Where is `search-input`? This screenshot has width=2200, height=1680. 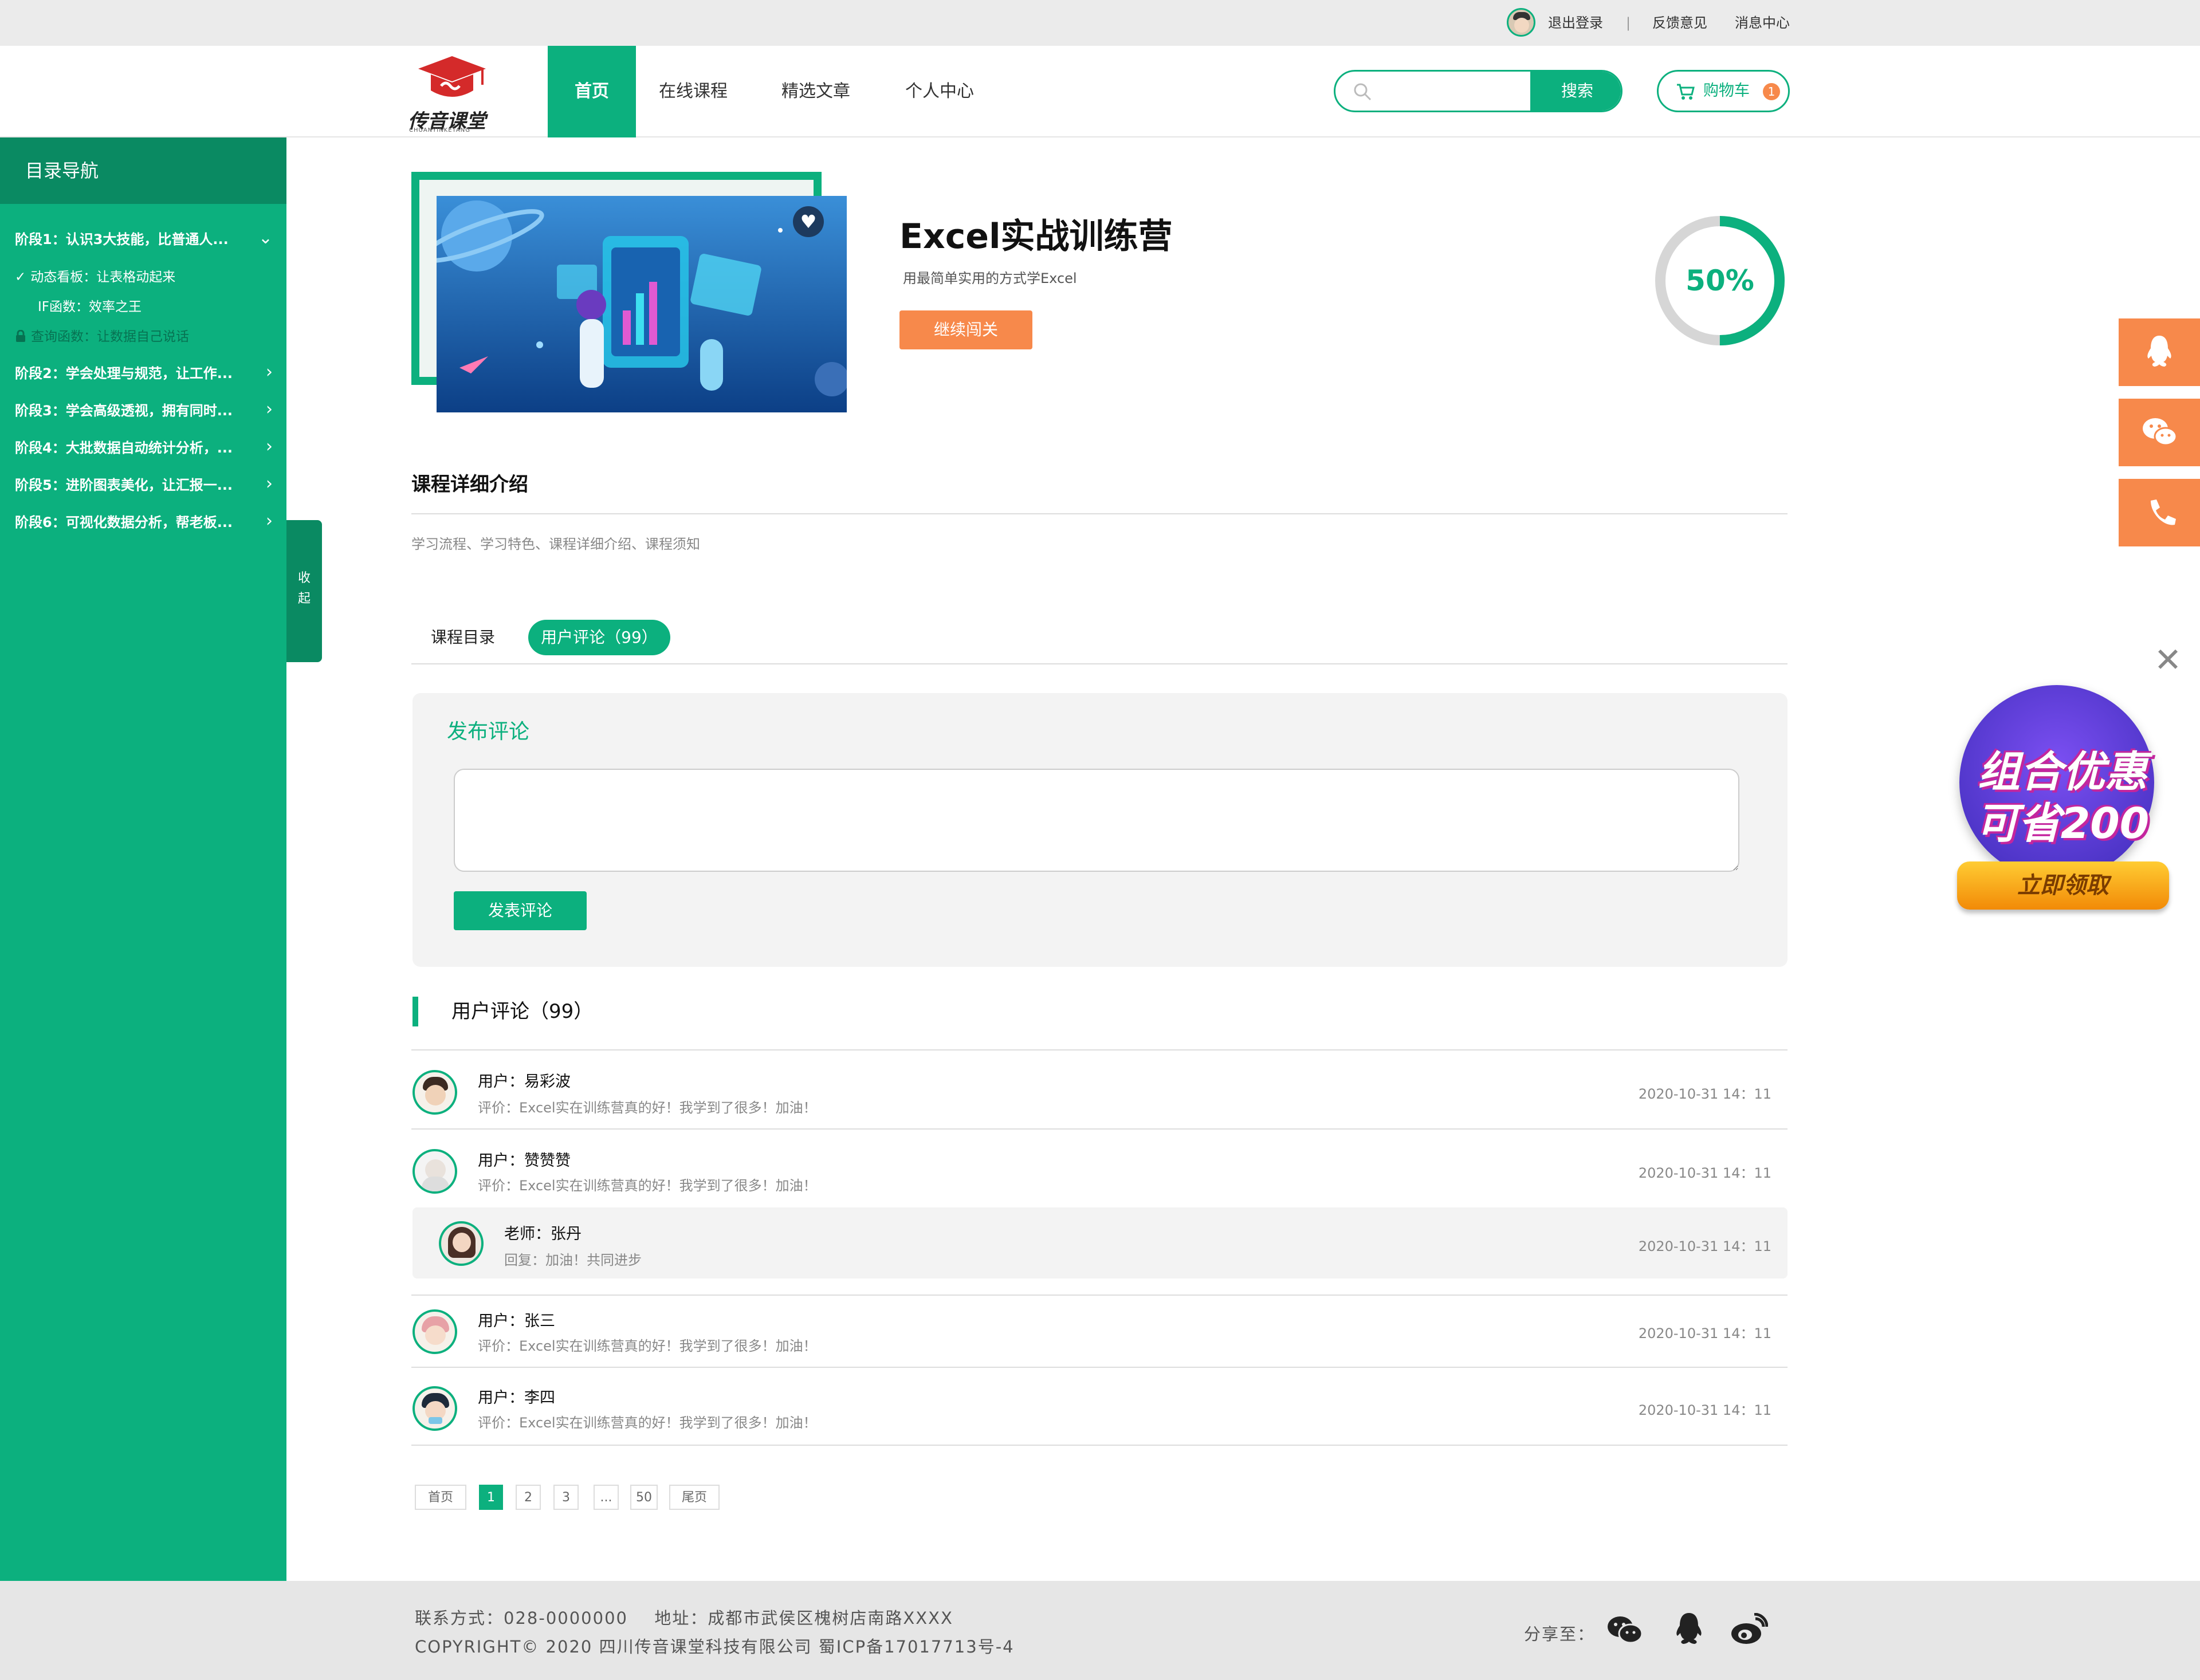
search-input is located at coordinates (1450, 91).